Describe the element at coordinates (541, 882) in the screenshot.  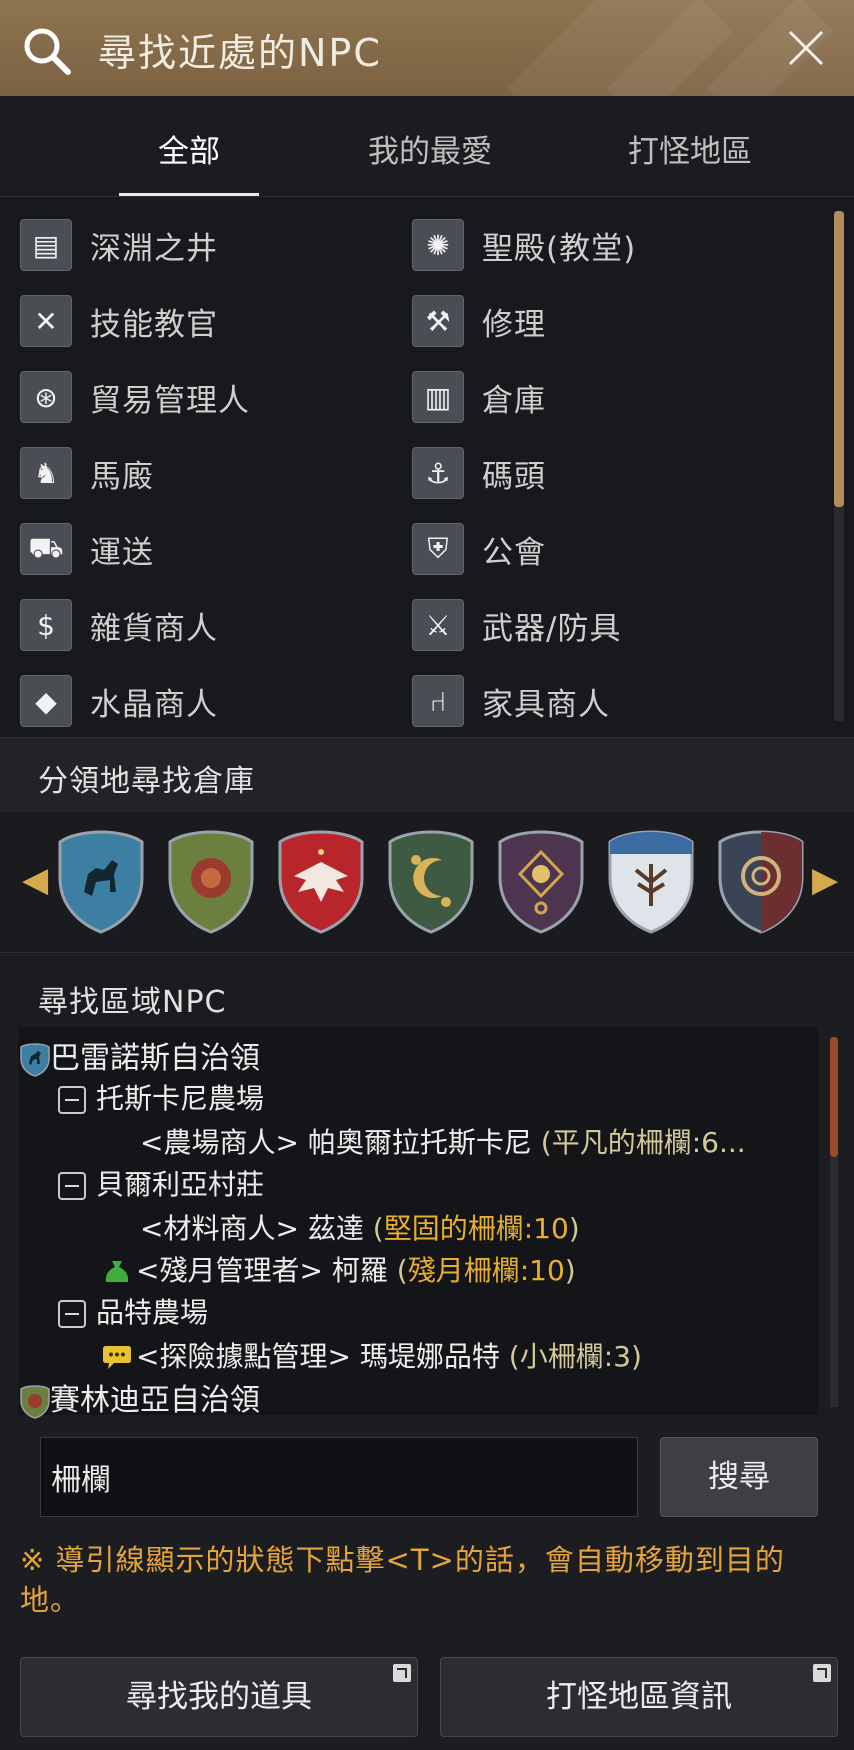
I see `eye-shield-icon` at that location.